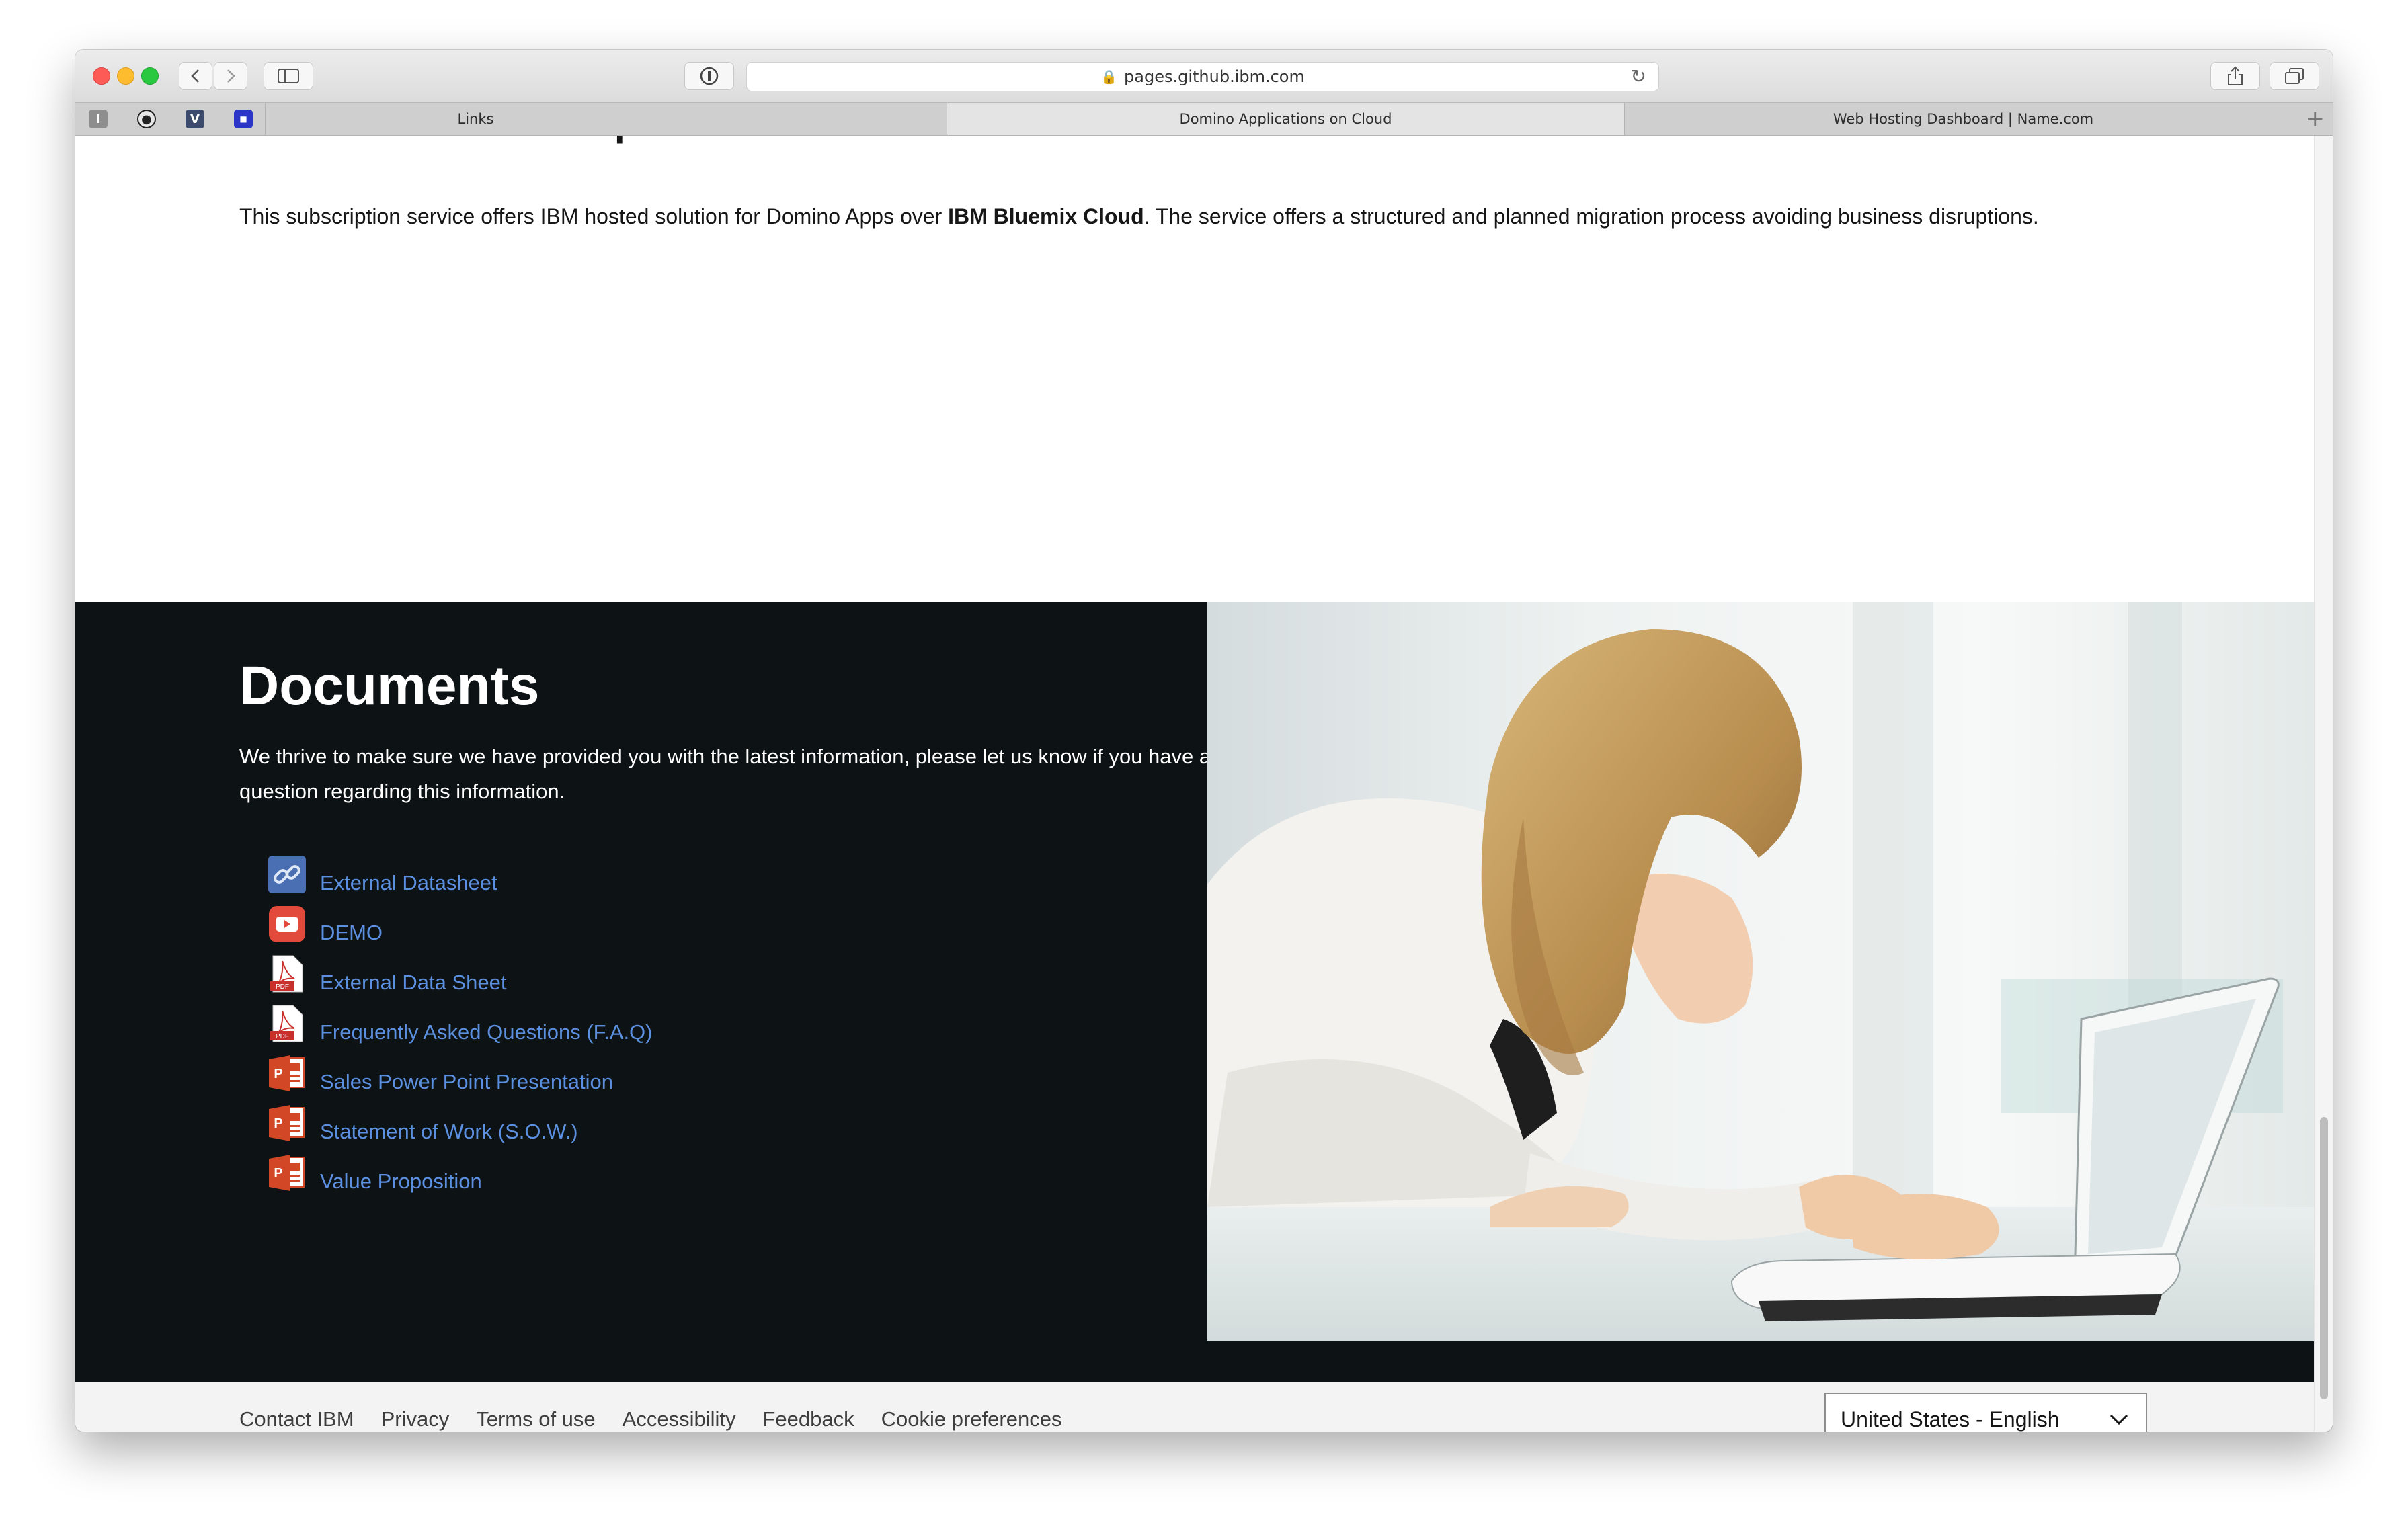 The width and height of the screenshot is (2408, 1531). Describe the element at coordinates (413, 983) in the screenshot. I see `document-link-external-data-sheet: External Data Sheet` at that location.